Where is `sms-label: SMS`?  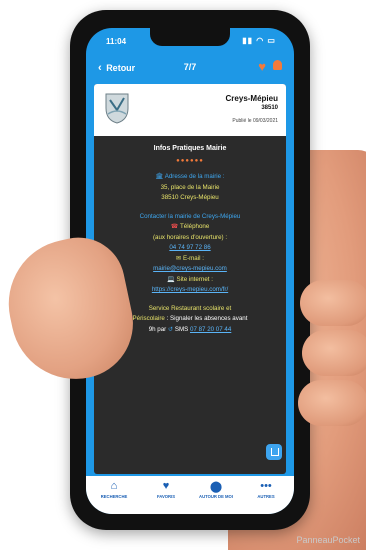
sms-label: SMS is located at coordinates (181, 329).